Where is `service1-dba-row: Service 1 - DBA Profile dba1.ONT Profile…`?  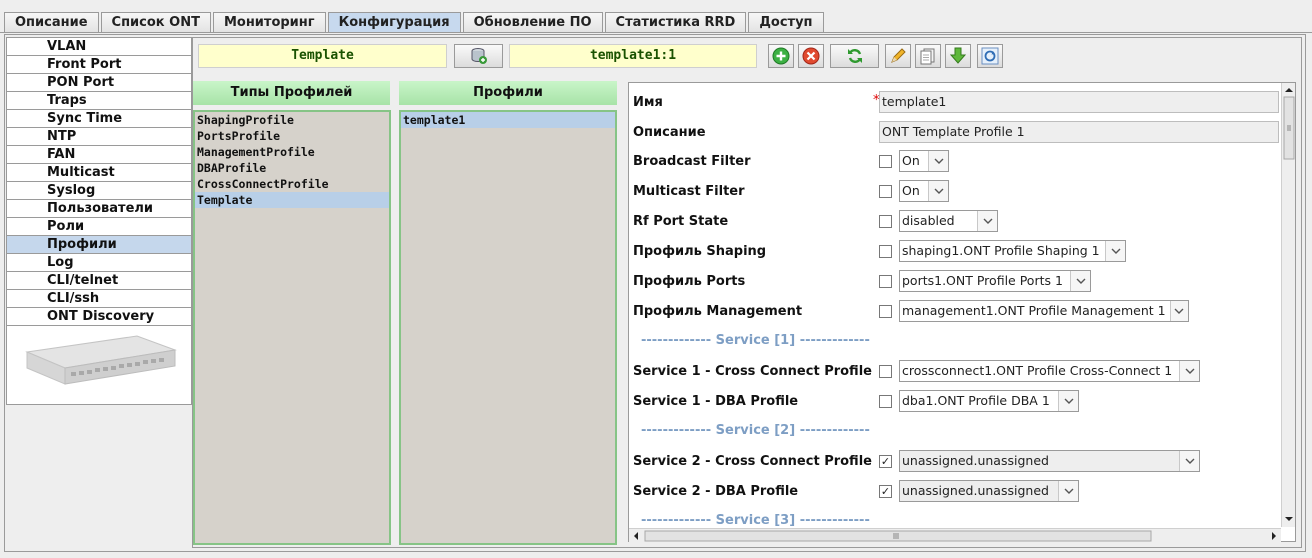
service1-dba-row: Service 1 - DBA Profile dba1.ONT Profile… is located at coordinates (953, 403).